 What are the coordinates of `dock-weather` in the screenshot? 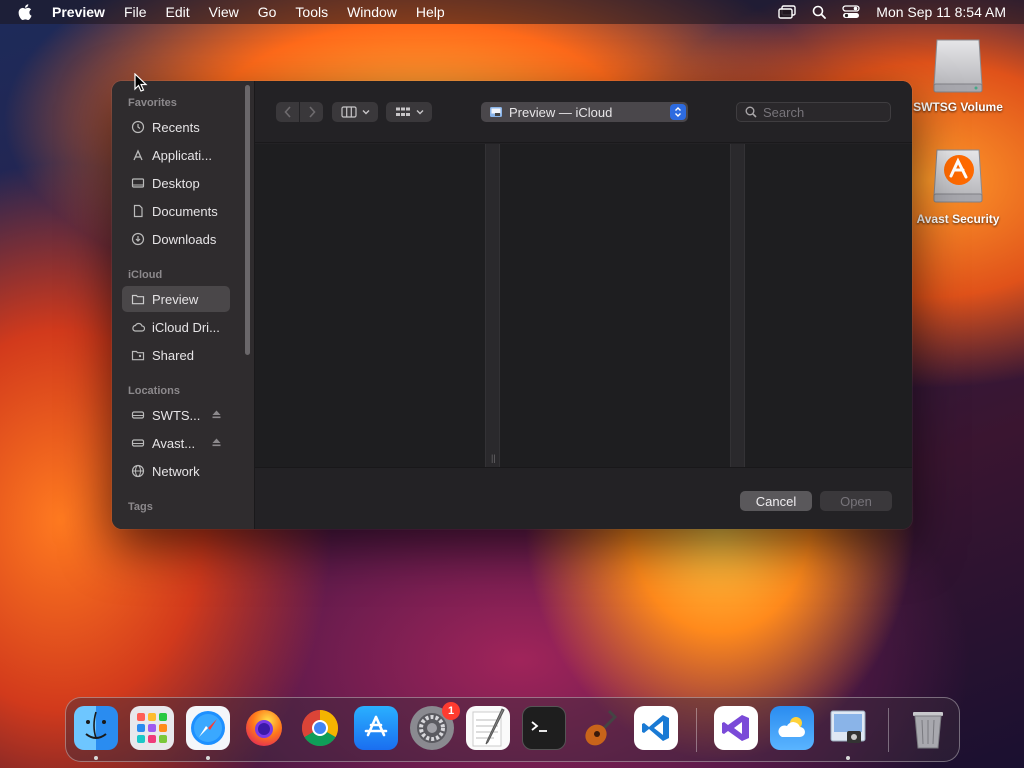 It's located at (792, 728).